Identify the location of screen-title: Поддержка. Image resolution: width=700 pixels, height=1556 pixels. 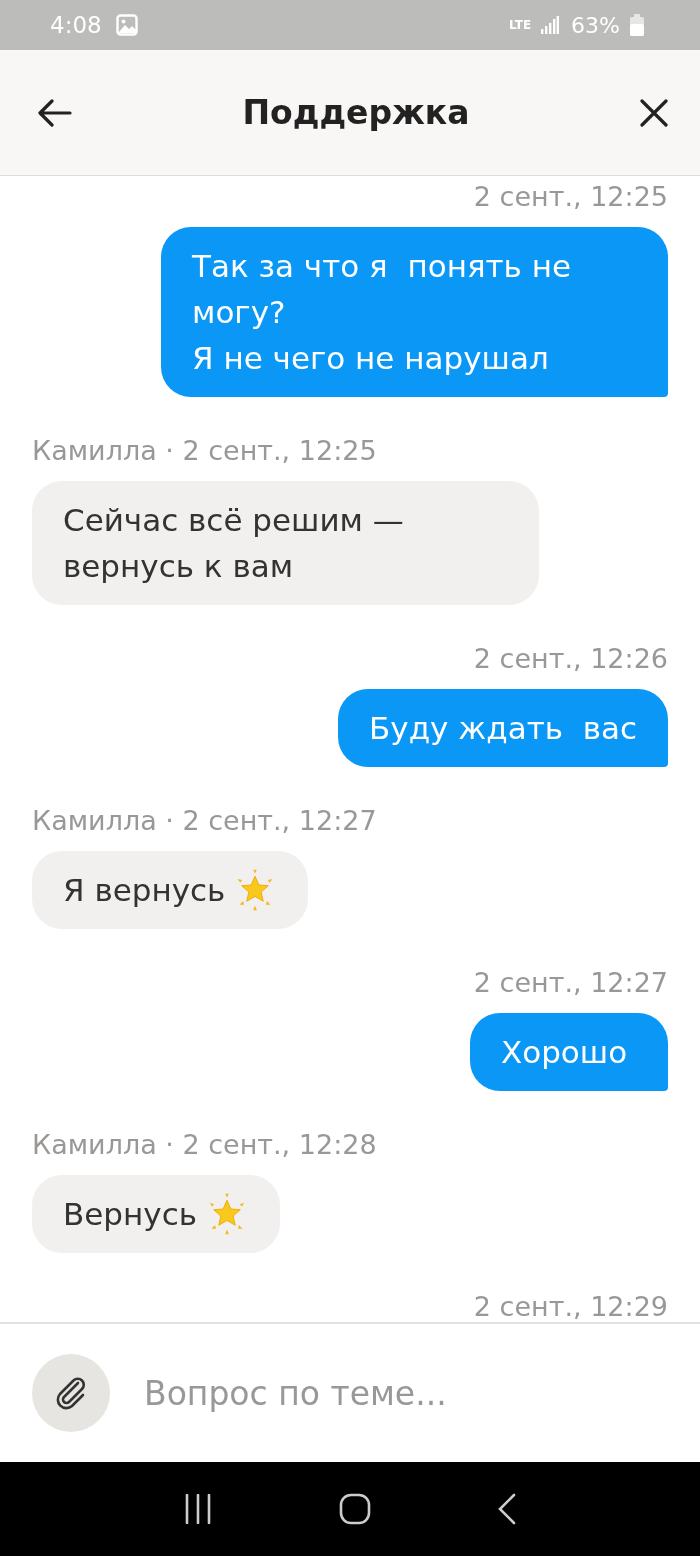
(356, 112).